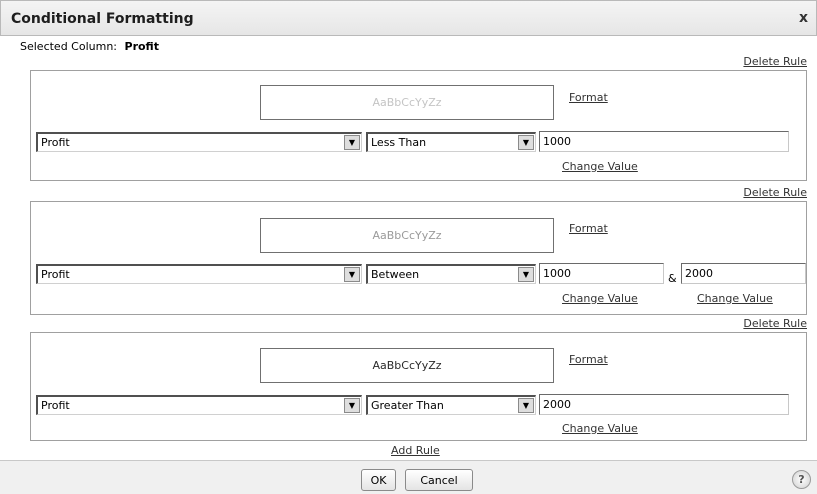 The width and height of the screenshot is (817, 494). I want to click on help-icon: ?, so click(801, 479).